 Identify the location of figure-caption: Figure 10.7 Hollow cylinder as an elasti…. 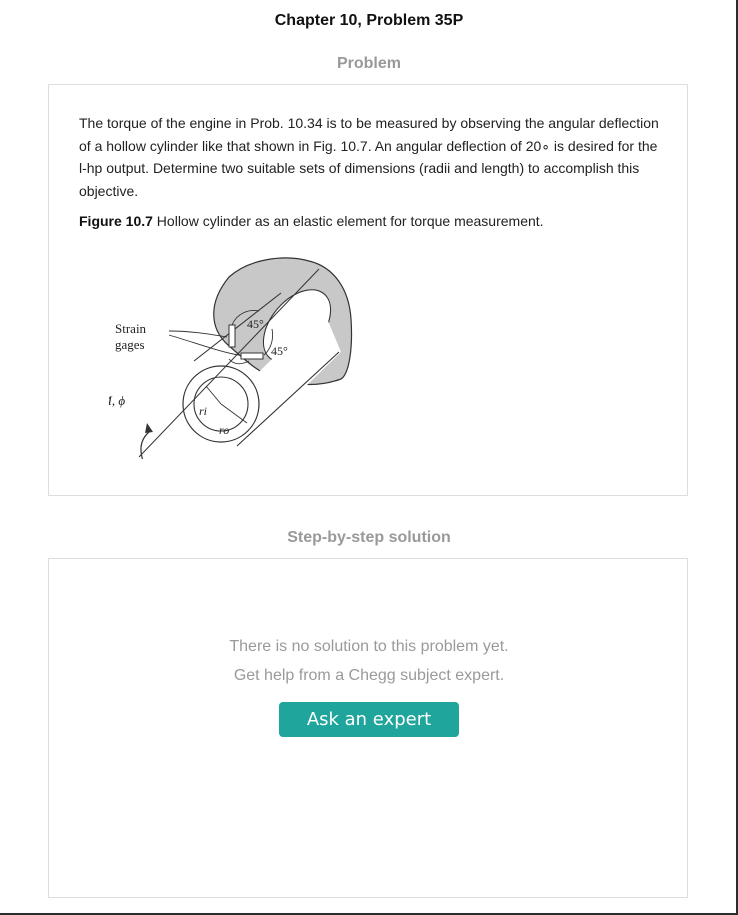
(369, 221).